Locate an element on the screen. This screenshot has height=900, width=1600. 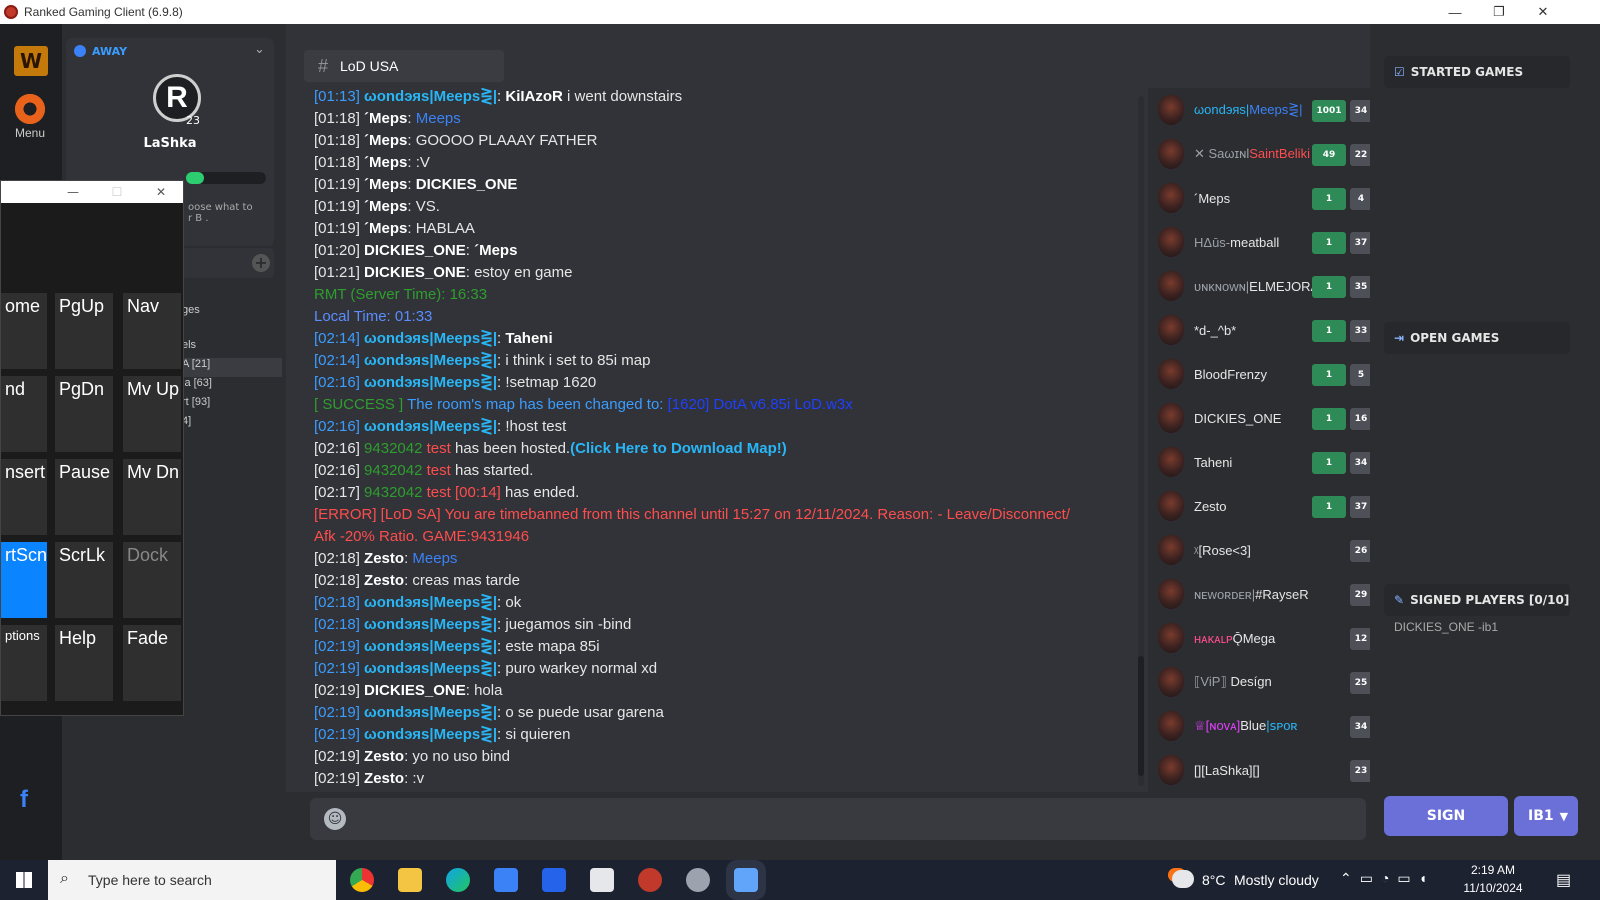
osk-maximize-button: ☐ is located at coordinates (117, 192).